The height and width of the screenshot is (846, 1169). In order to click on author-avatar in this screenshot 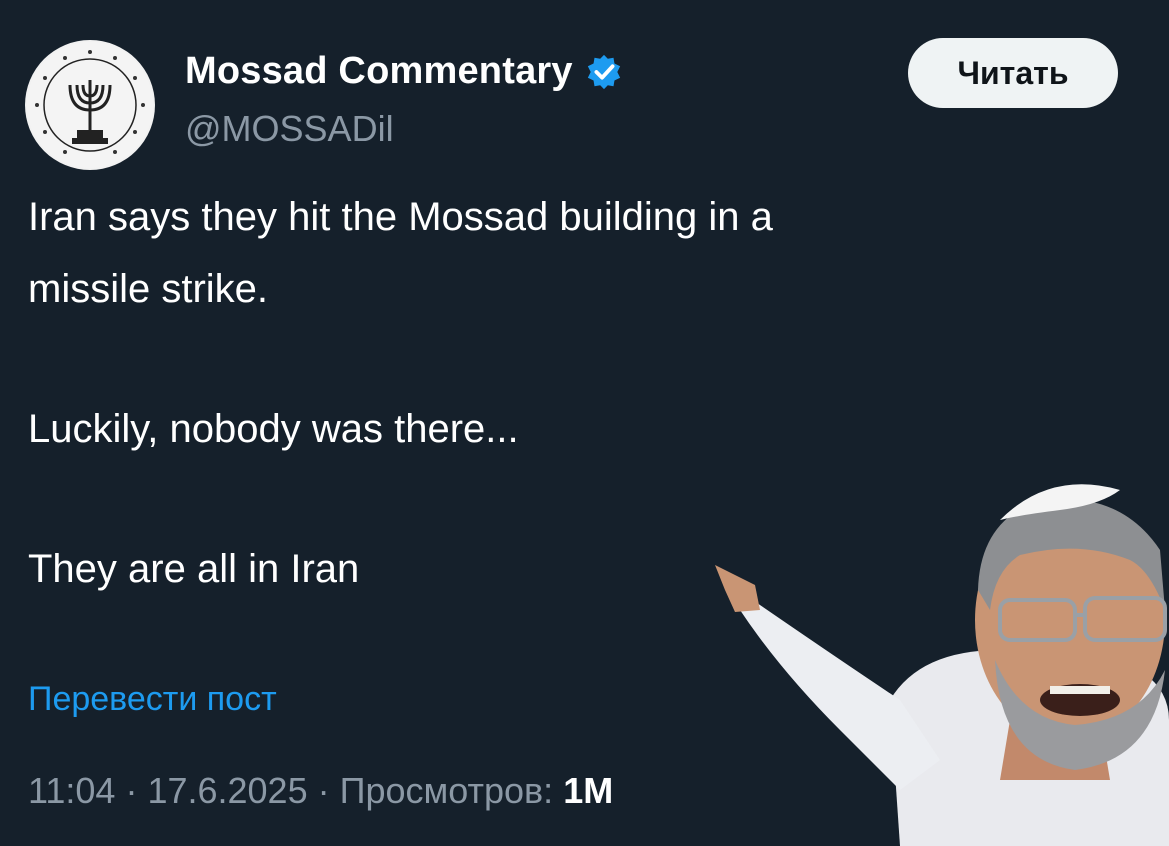, I will do `click(90, 105)`.